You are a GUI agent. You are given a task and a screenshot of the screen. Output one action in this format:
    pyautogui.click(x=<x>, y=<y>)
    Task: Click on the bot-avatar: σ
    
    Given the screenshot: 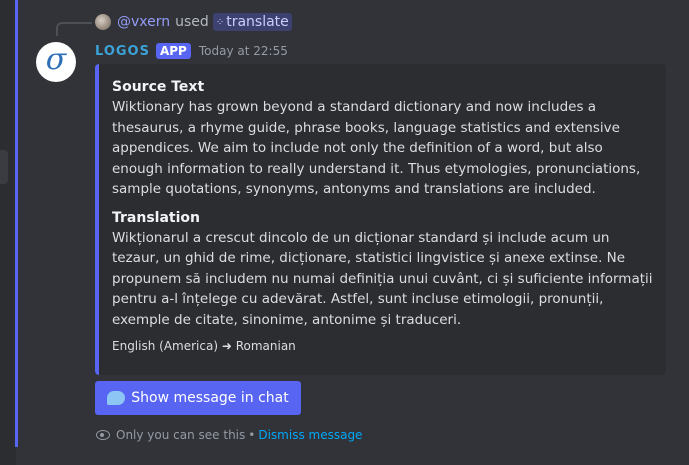 What is the action you would take?
    pyautogui.click(x=56, y=62)
    